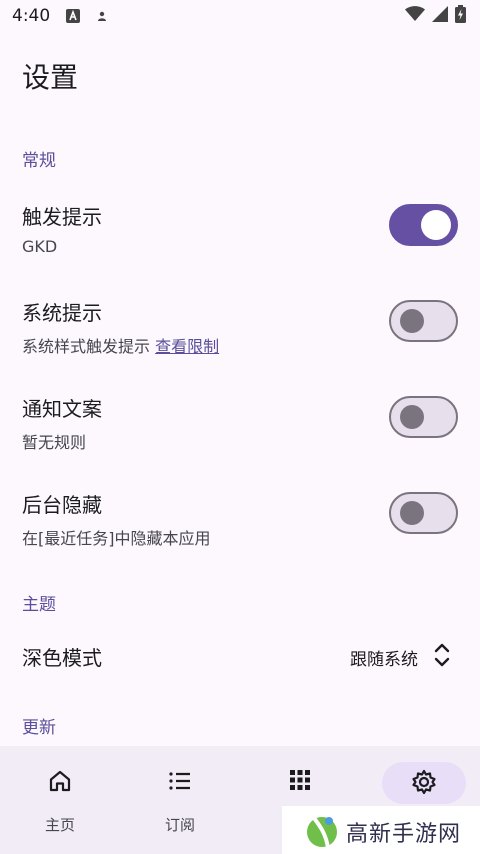 The height and width of the screenshot is (854, 480). What do you see at coordinates (187, 346) in the screenshot?
I see `view-limits-link: 查看限制` at bounding box center [187, 346].